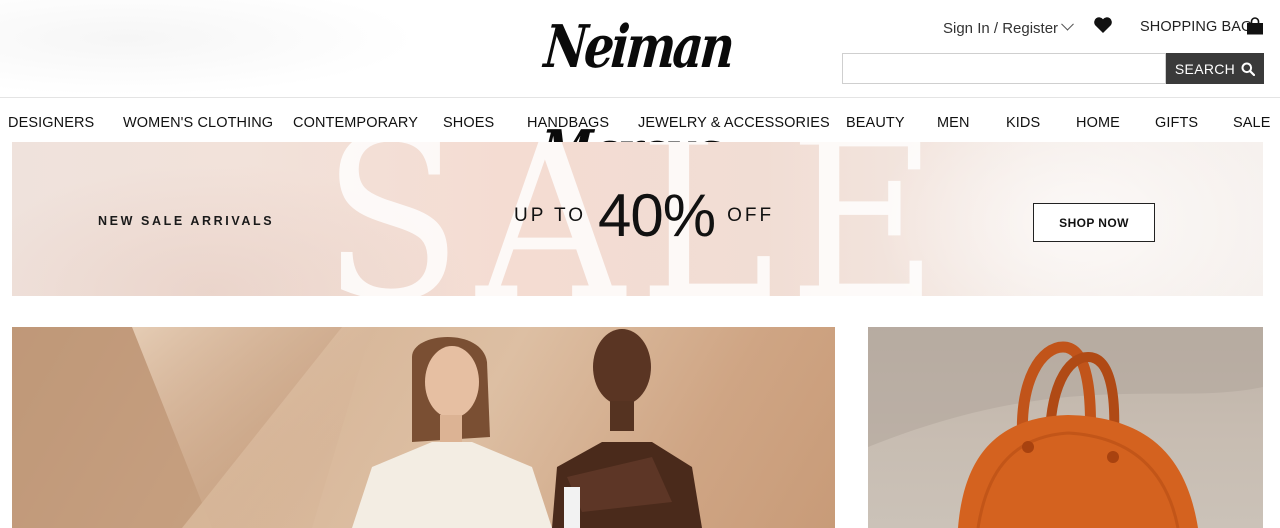 This screenshot has width=1280, height=528. What do you see at coordinates (1067, 24) in the screenshot?
I see `chevron-down-icon` at bounding box center [1067, 24].